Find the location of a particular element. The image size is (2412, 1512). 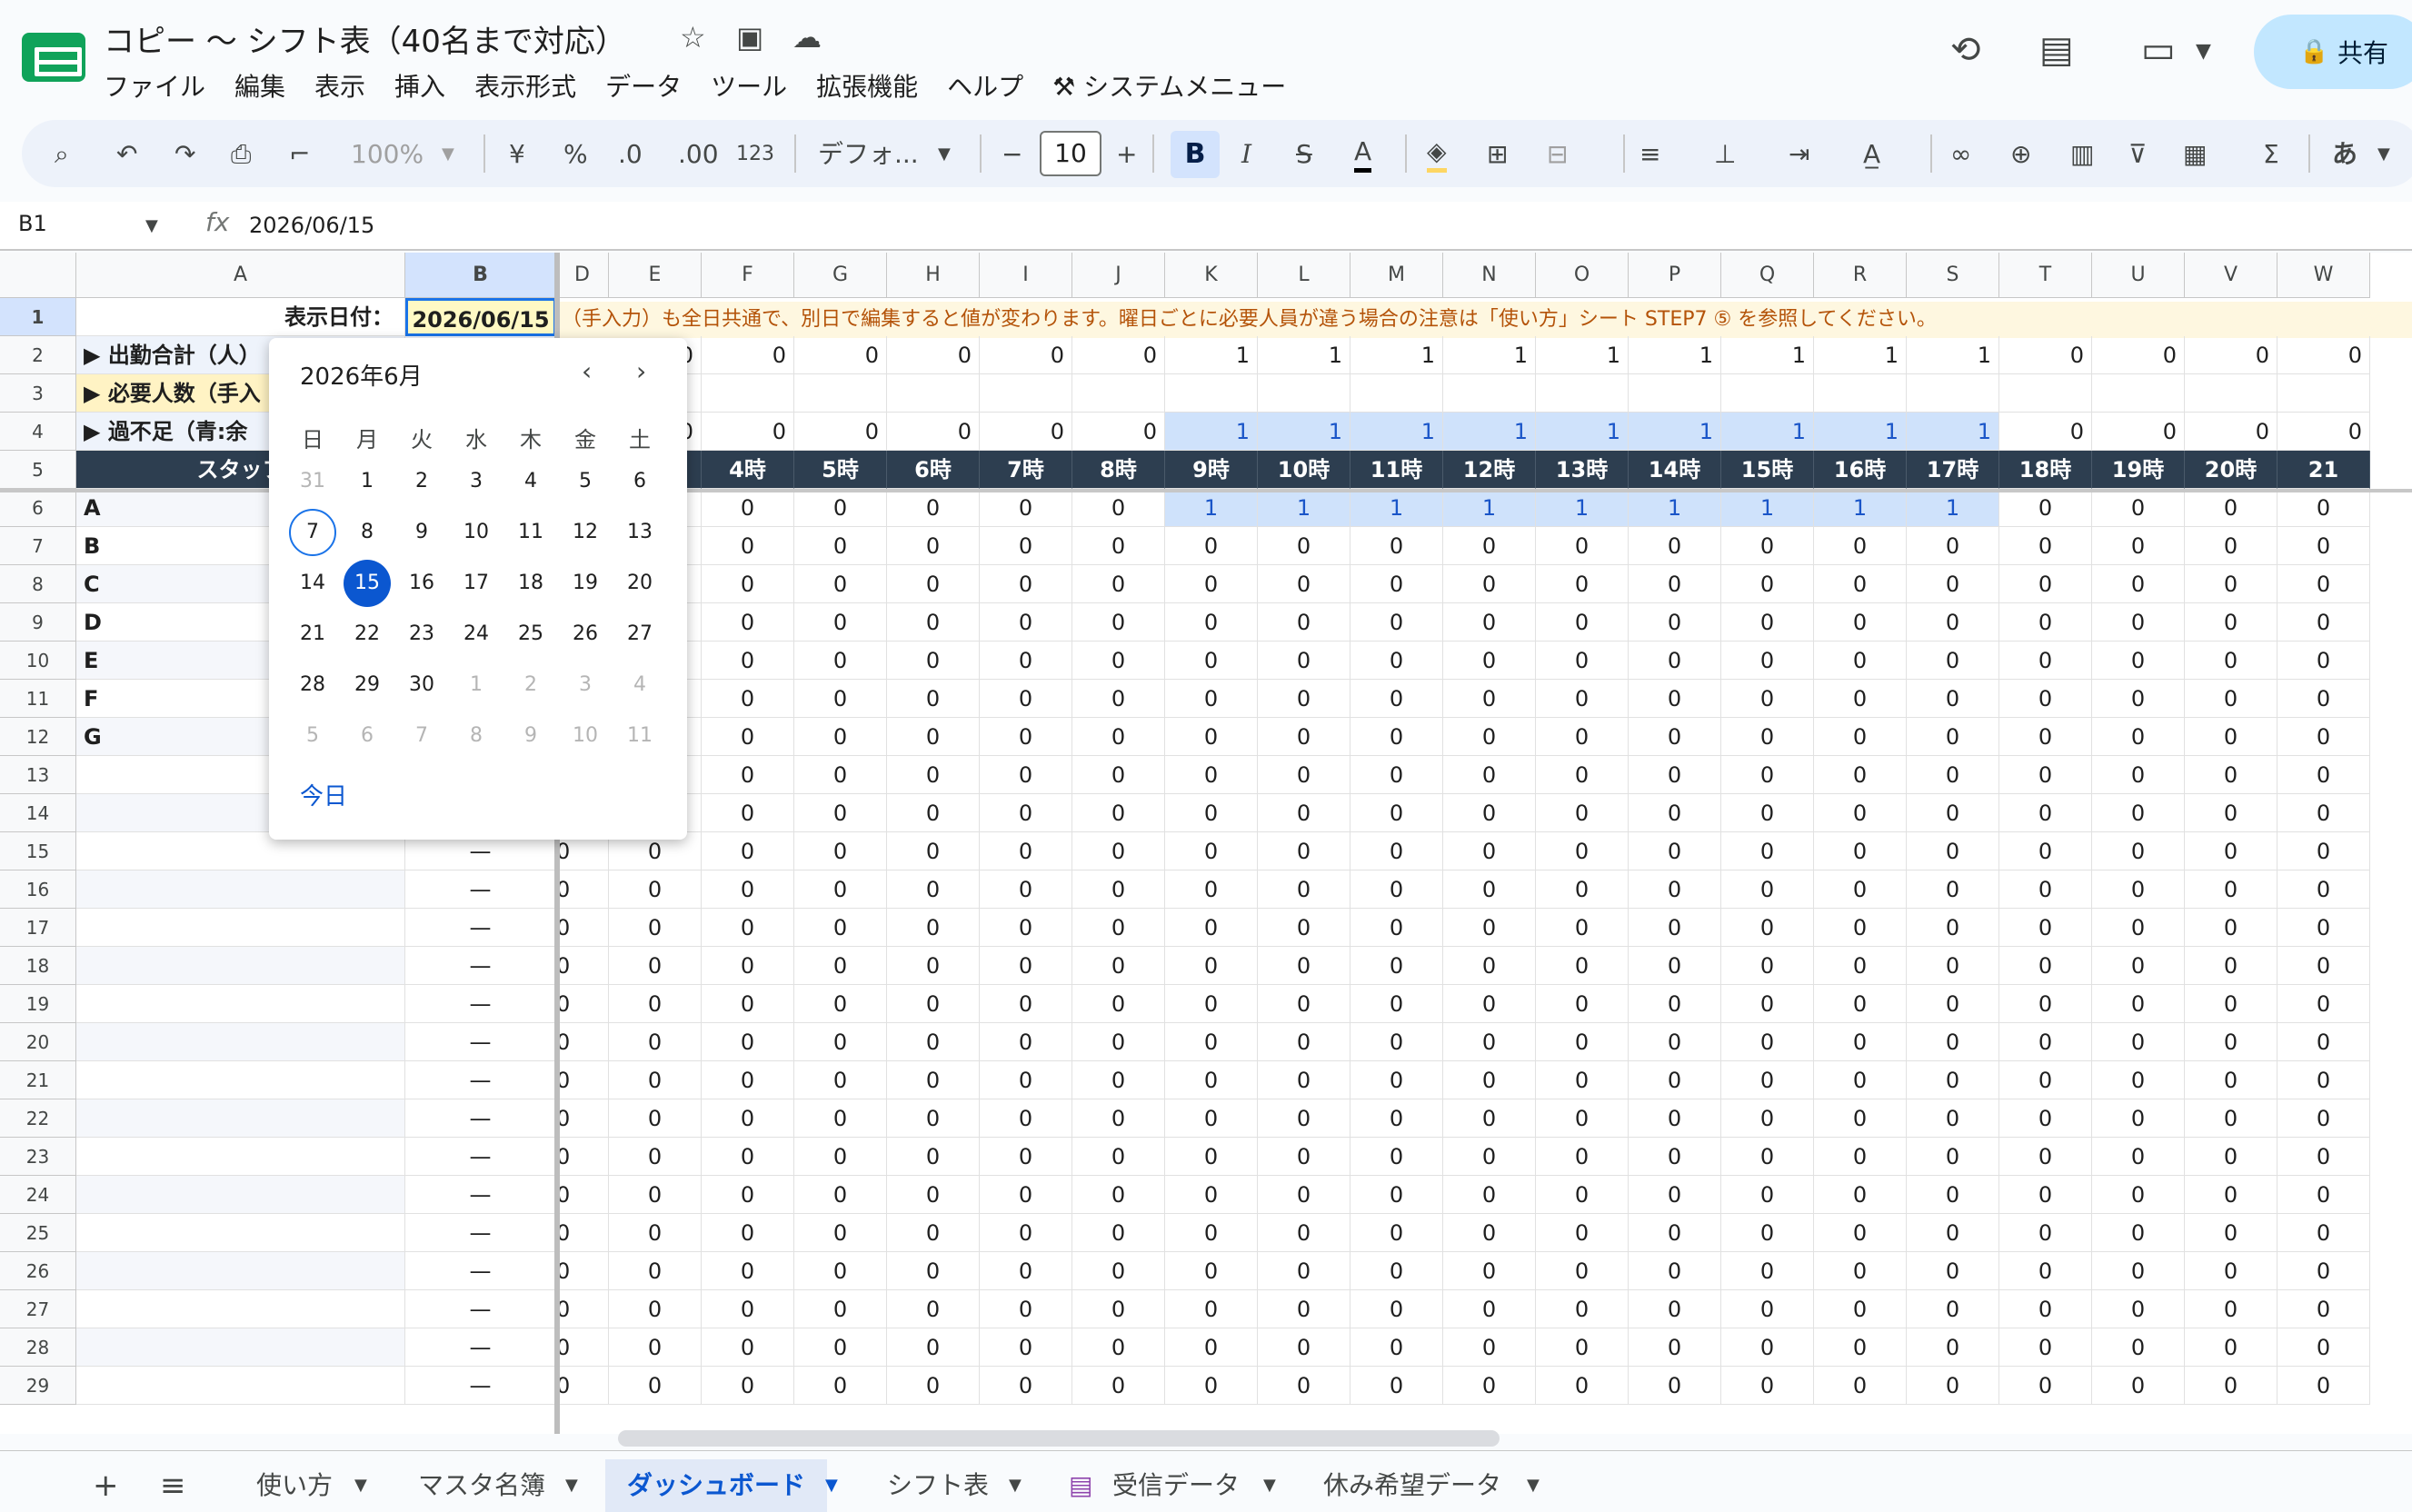

hour-header: 18時 is located at coordinates (2045, 470).